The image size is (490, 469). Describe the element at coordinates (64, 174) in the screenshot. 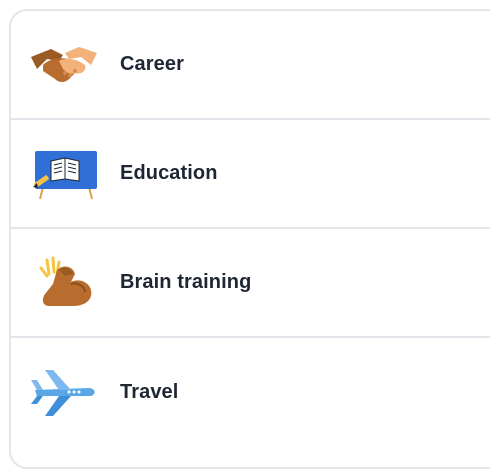

I see `book-on-blackboard-icon` at that location.